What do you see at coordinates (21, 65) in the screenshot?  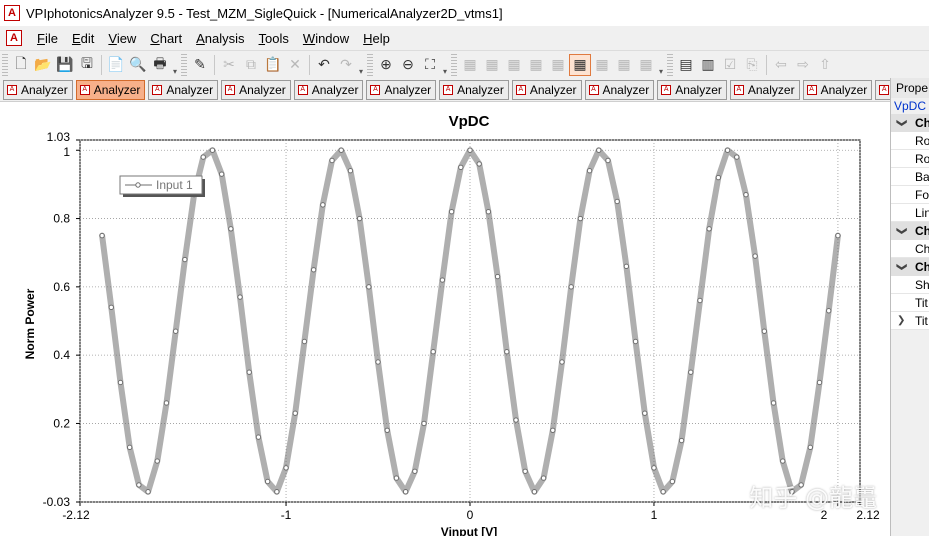 I see `new-file-icon: 🗋` at bounding box center [21, 65].